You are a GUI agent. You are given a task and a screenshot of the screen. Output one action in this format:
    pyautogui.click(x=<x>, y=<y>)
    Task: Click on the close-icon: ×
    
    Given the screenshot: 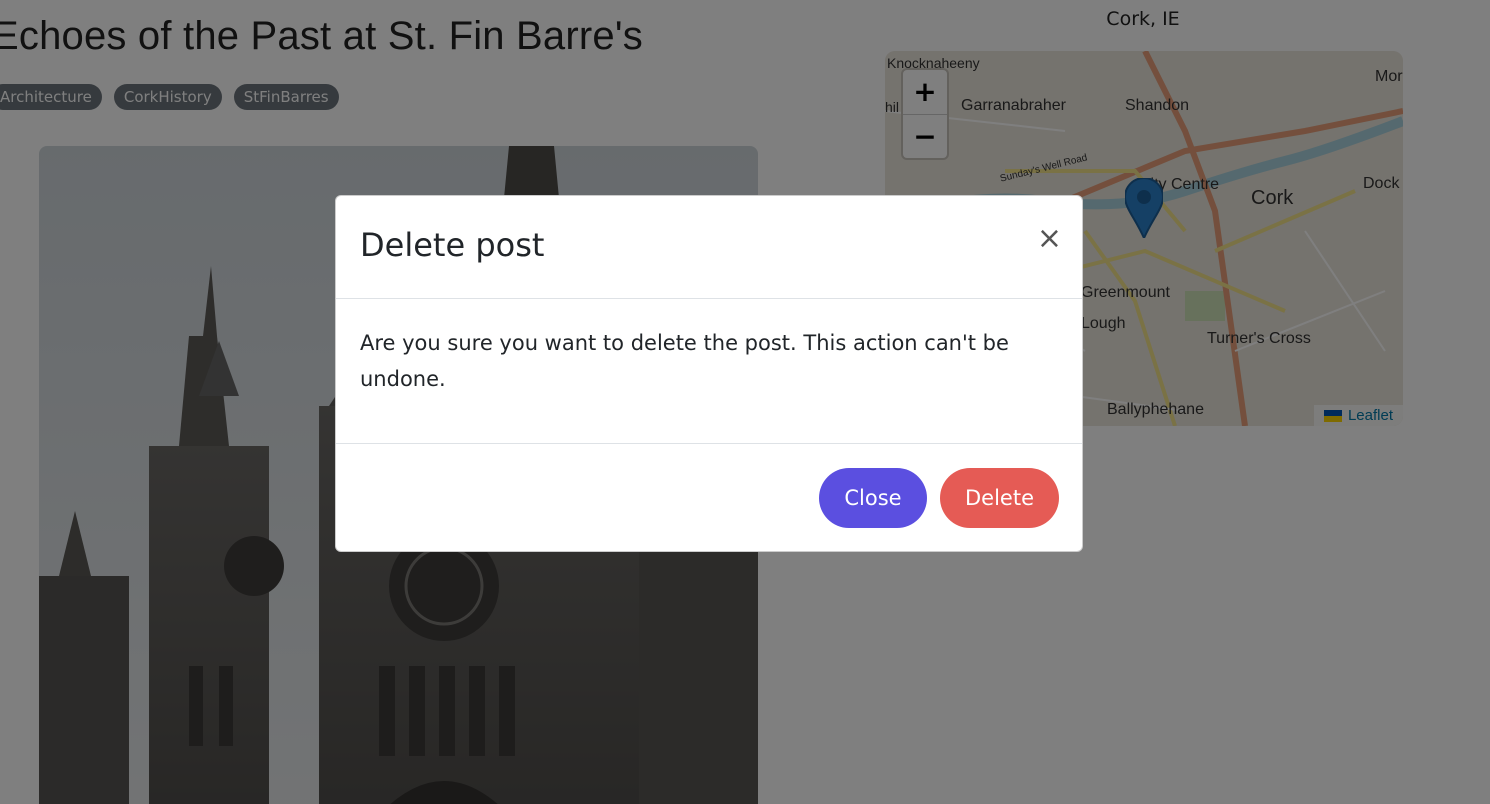 What is the action you would take?
    pyautogui.click(x=1049, y=239)
    